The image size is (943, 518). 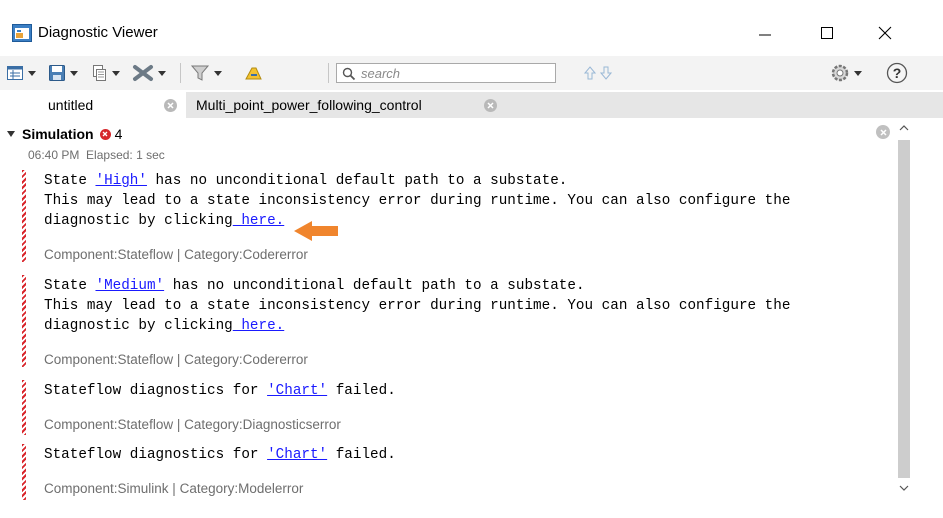 I want to click on tab-label: untitled, so click(x=71, y=105).